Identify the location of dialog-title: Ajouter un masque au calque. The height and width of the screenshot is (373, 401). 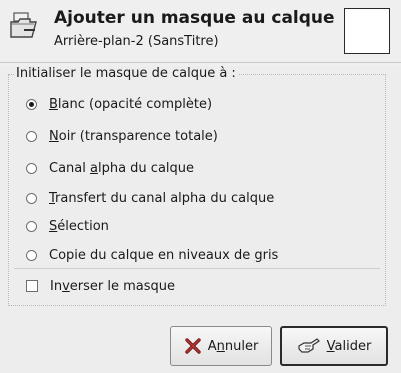
(194, 18).